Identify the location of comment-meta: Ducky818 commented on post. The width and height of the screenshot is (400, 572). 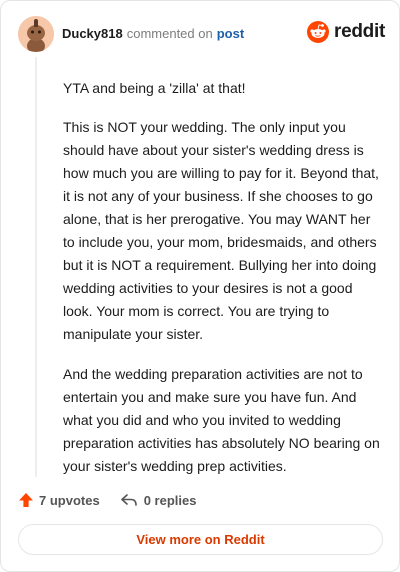
(153, 34).